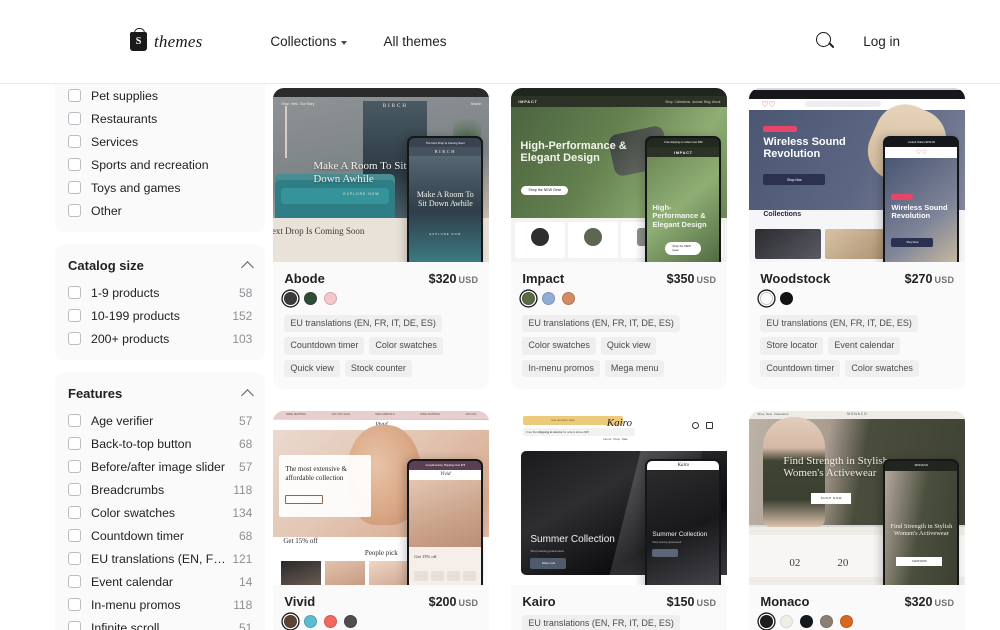  What do you see at coordinates (243, 489) in the screenshot?
I see `filter-option-count: 118` at bounding box center [243, 489].